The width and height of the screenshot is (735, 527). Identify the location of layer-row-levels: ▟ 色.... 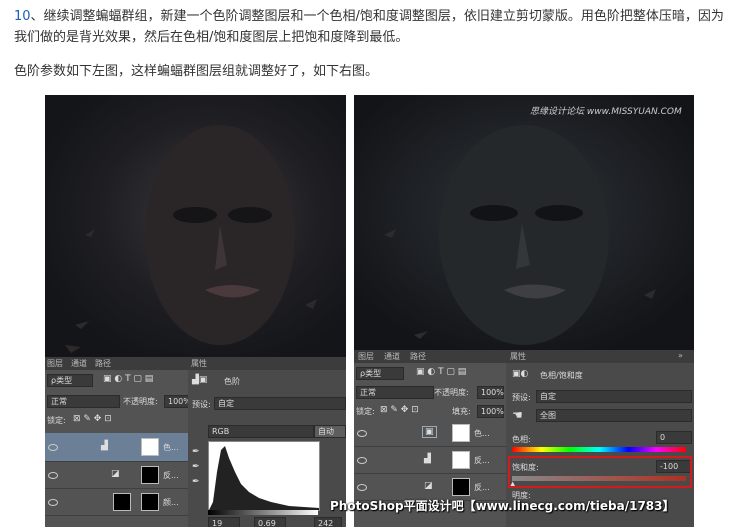
(116, 447).